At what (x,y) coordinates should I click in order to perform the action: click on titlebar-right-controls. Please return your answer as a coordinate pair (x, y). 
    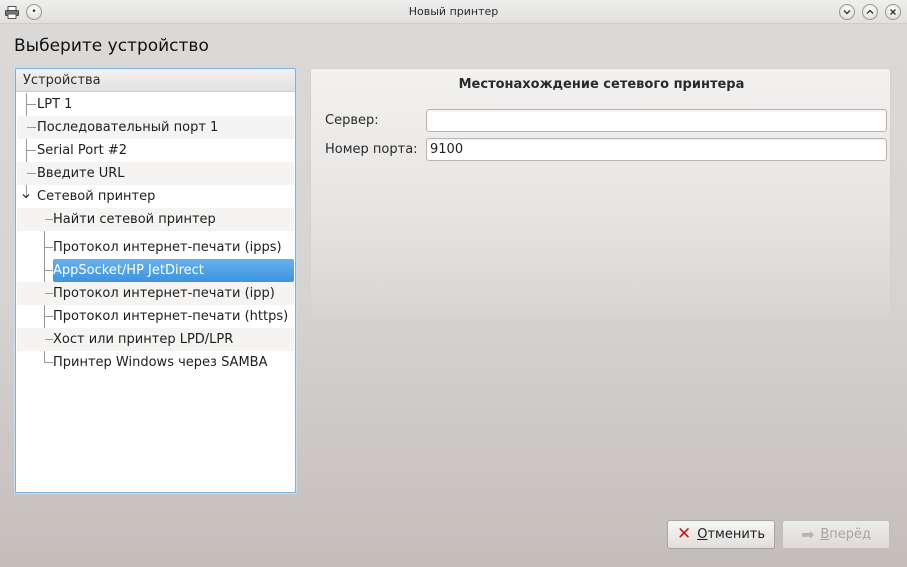
    Looking at the image, I should click on (870, 12).